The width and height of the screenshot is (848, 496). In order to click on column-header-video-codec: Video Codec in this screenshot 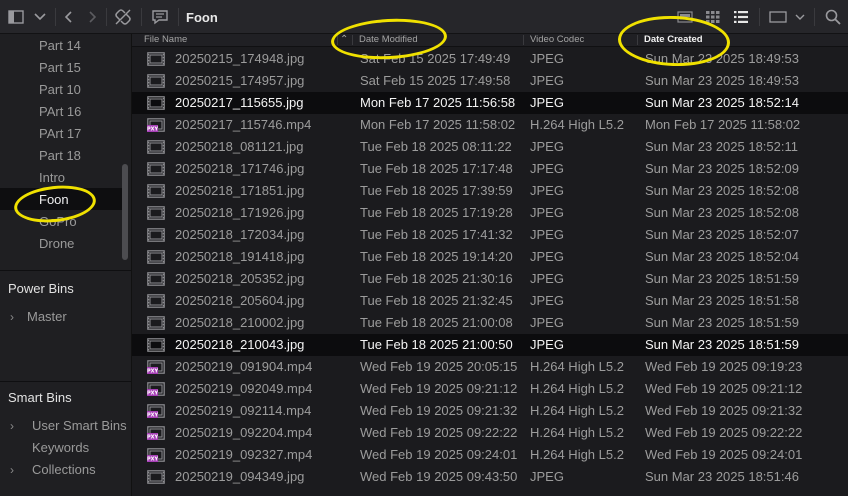, I will do `click(557, 40)`.